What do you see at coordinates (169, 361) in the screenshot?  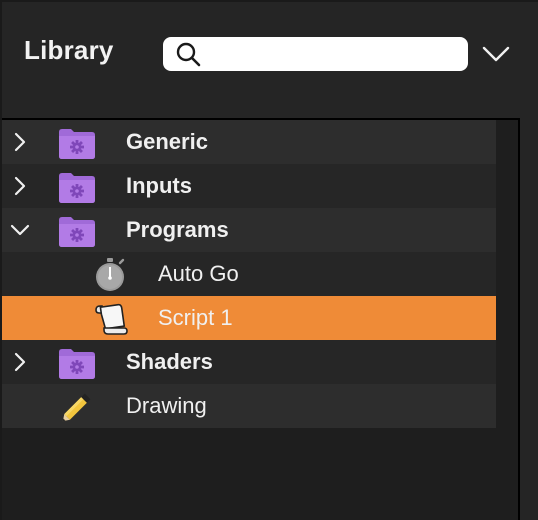 I see `tree-row-label: Shaders` at bounding box center [169, 361].